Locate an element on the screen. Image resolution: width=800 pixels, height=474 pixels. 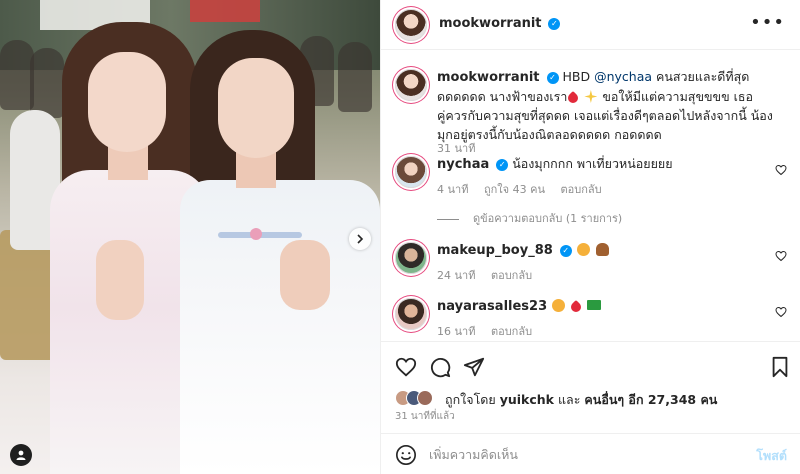
sparkles-emoji is located at coordinates (591, 96).